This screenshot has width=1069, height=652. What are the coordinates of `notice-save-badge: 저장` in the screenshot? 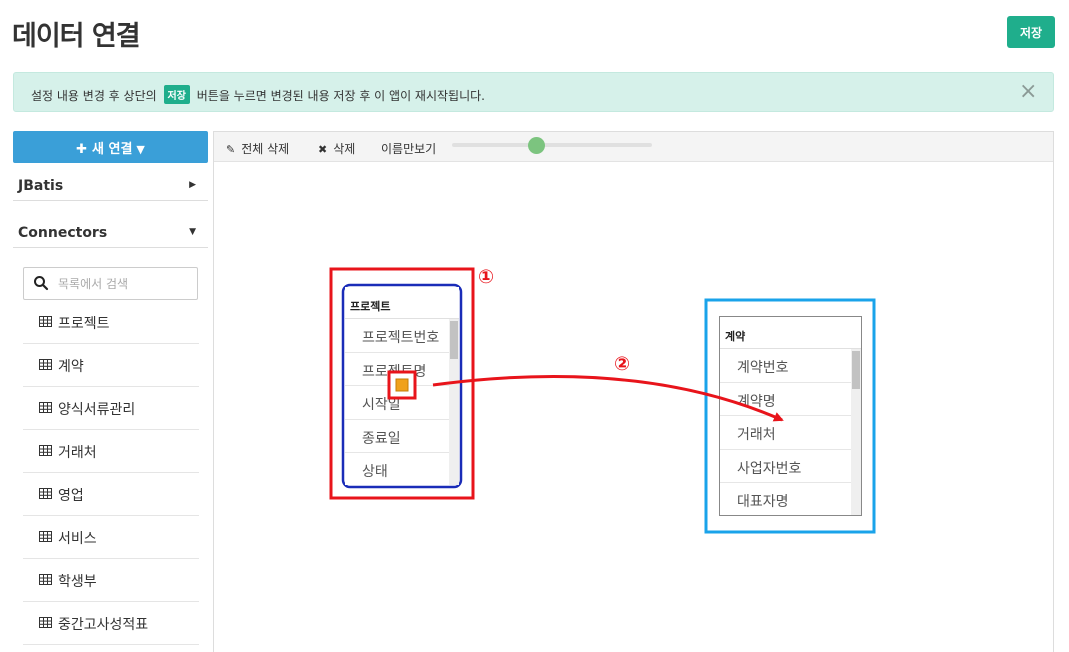 It's located at (176, 94).